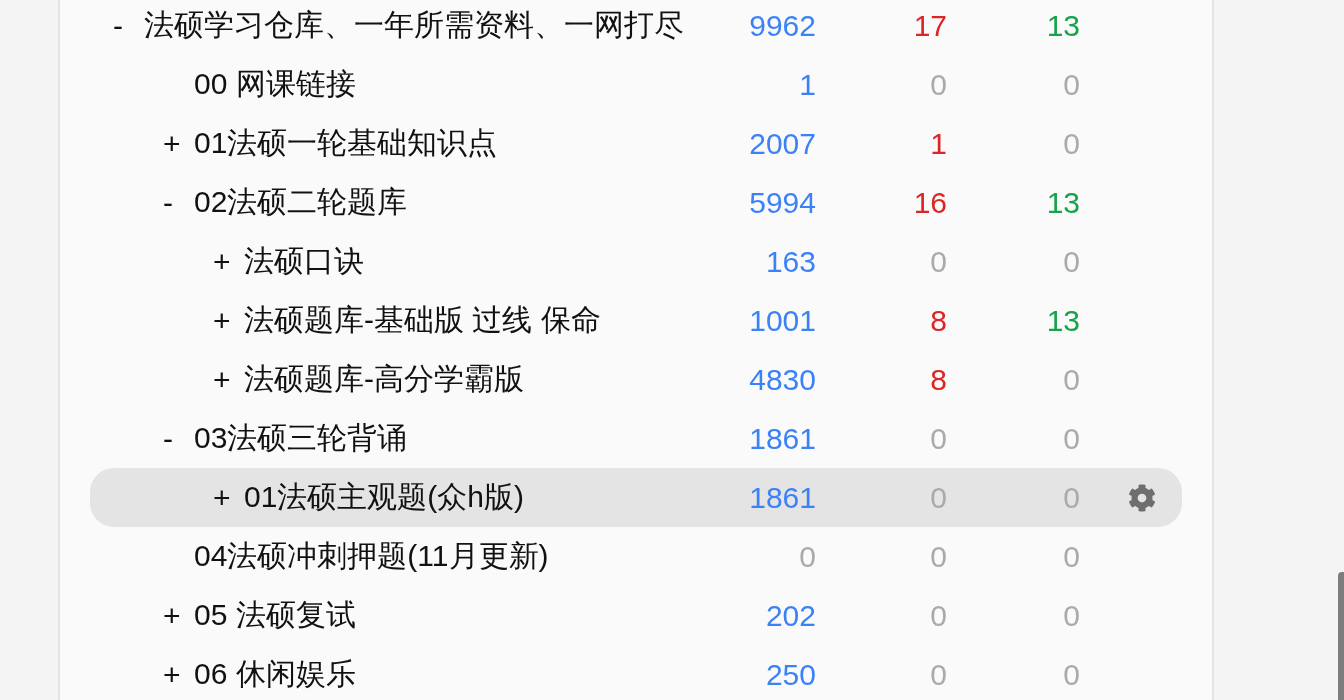  I want to click on new-count: 1, so click(807, 84).